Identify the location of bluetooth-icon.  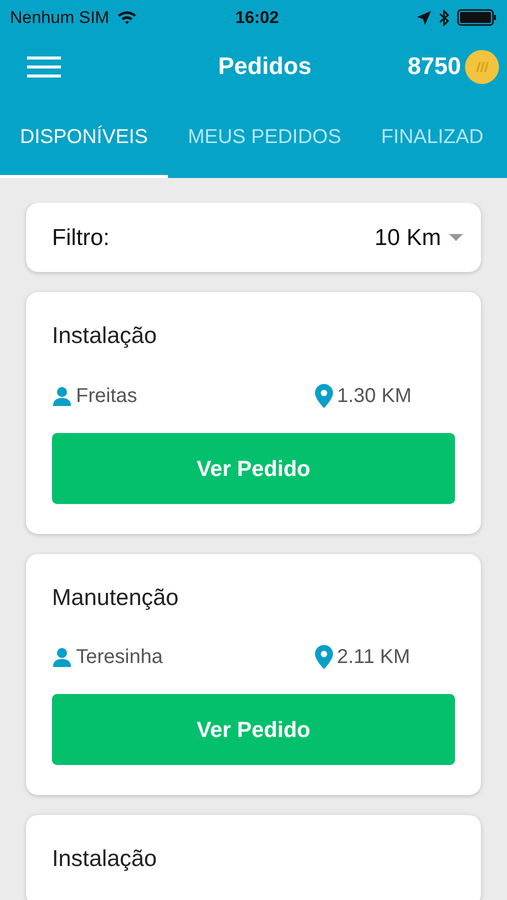
(444, 18).